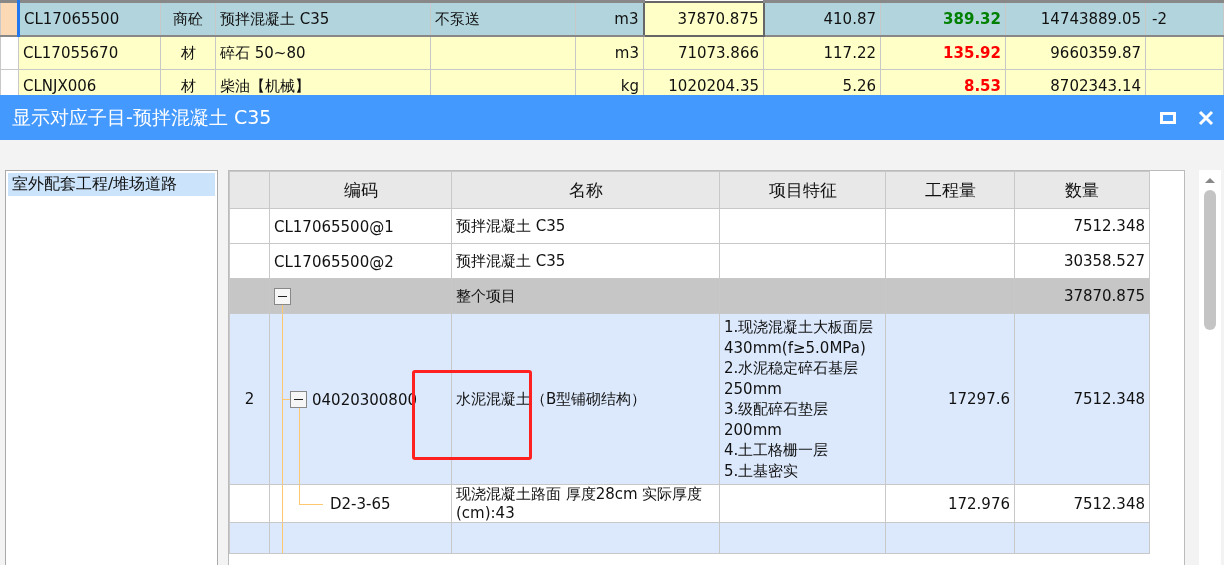 The image size is (1224, 565). Describe the element at coordinates (585, 189) in the screenshot. I see `column-header: 名称` at that location.